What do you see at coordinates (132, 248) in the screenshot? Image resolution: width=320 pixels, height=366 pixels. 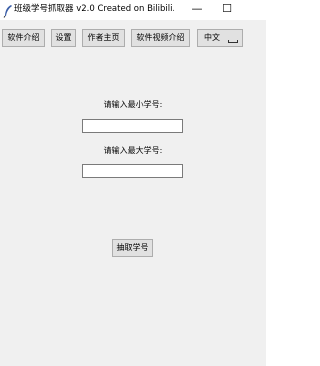 I see `draw-id-button: 抽取学号` at bounding box center [132, 248].